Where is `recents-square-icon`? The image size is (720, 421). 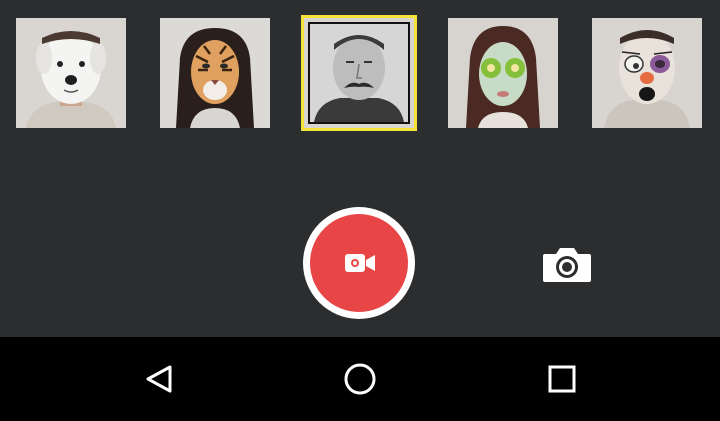 recents-square-icon is located at coordinates (562, 379).